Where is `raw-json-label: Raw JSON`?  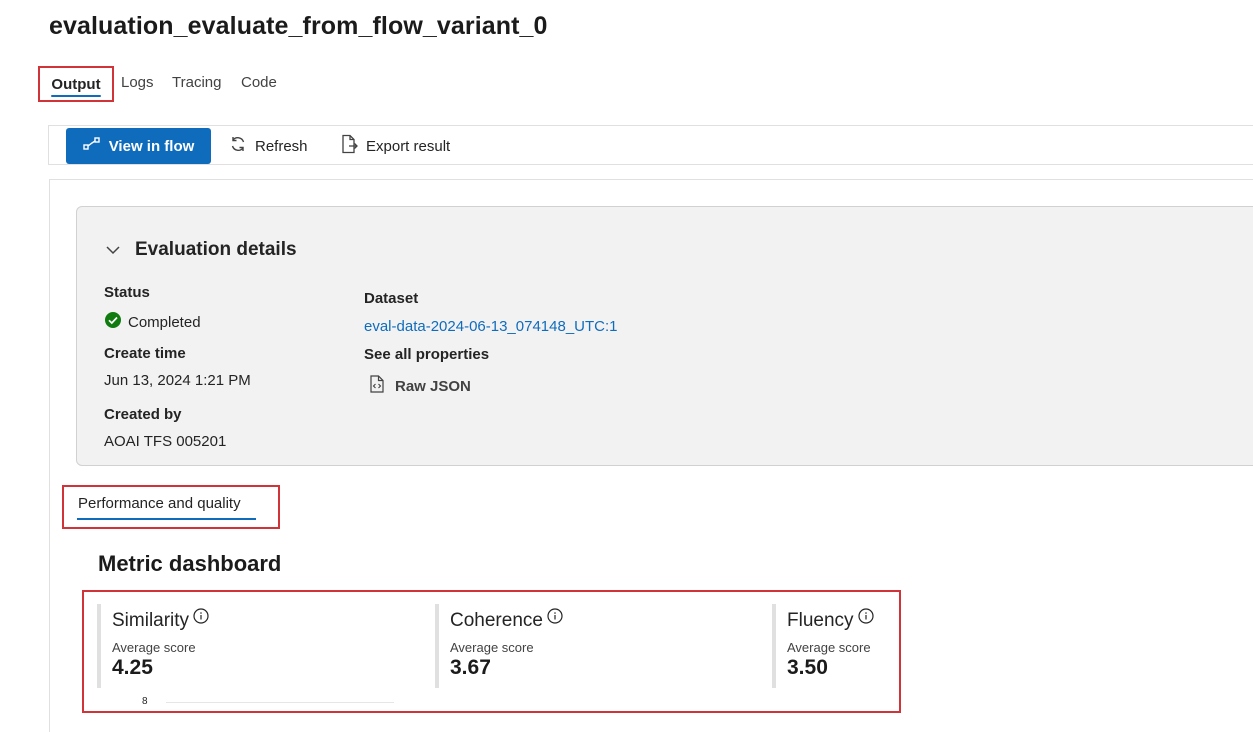
raw-json-label: Raw JSON is located at coordinates (433, 386).